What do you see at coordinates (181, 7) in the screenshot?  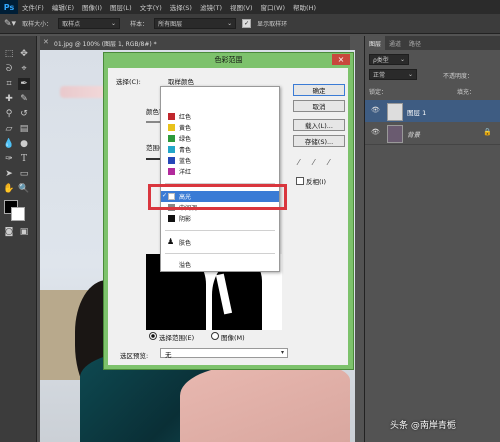 I see `menu-select: 选择(S)` at bounding box center [181, 7].